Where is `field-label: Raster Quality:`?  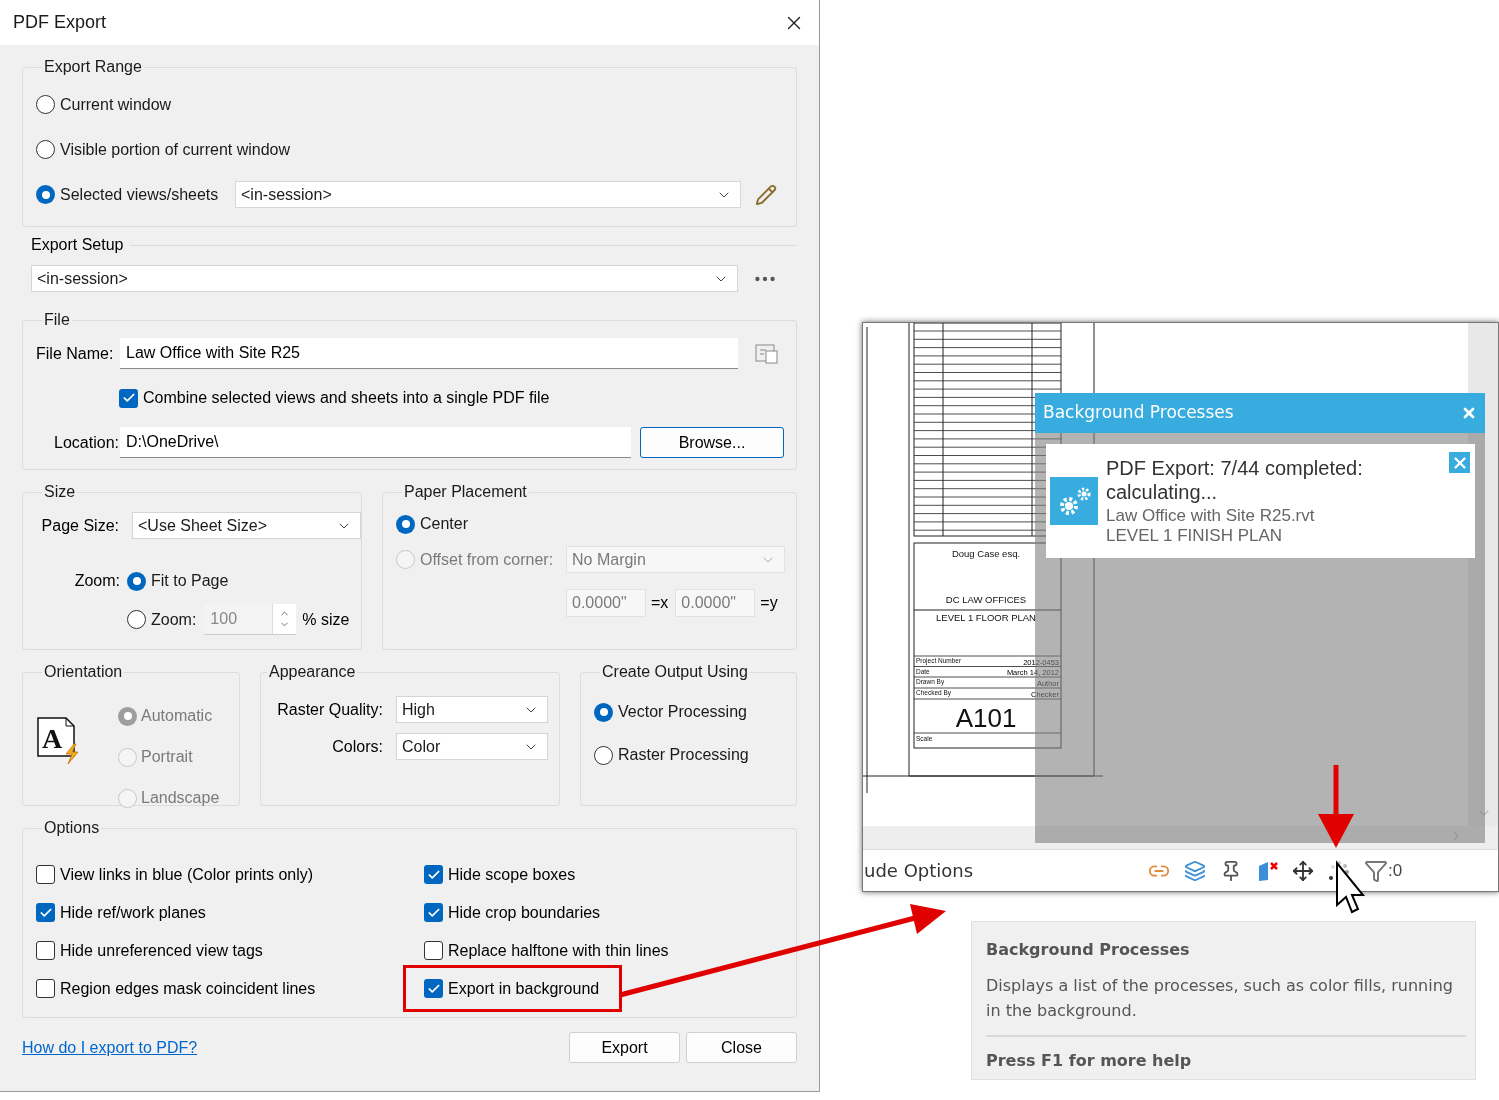
field-label: Raster Quality: is located at coordinates (329, 709).